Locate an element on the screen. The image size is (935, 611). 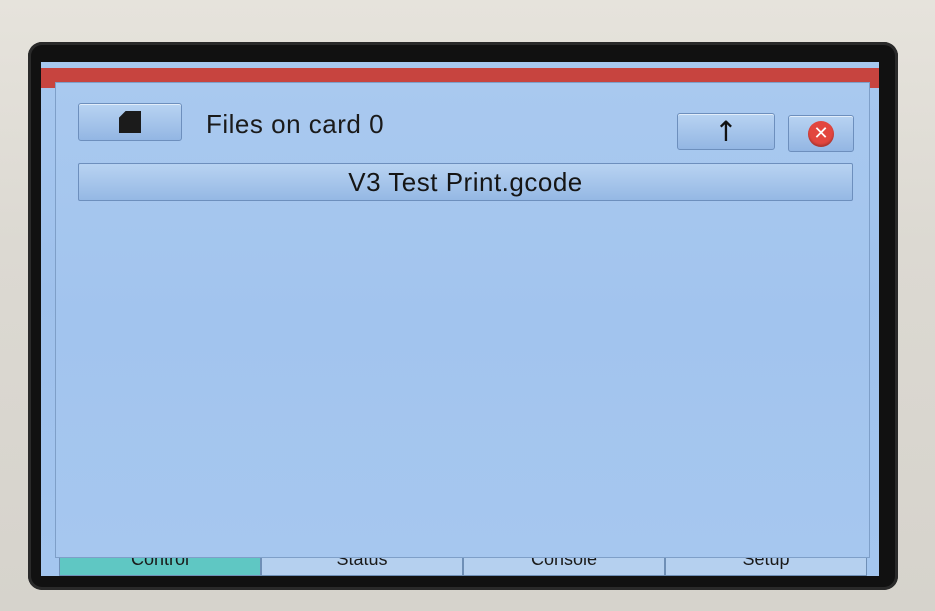
dialog-title: Files on card 0 is located at coordinates (295, 124).